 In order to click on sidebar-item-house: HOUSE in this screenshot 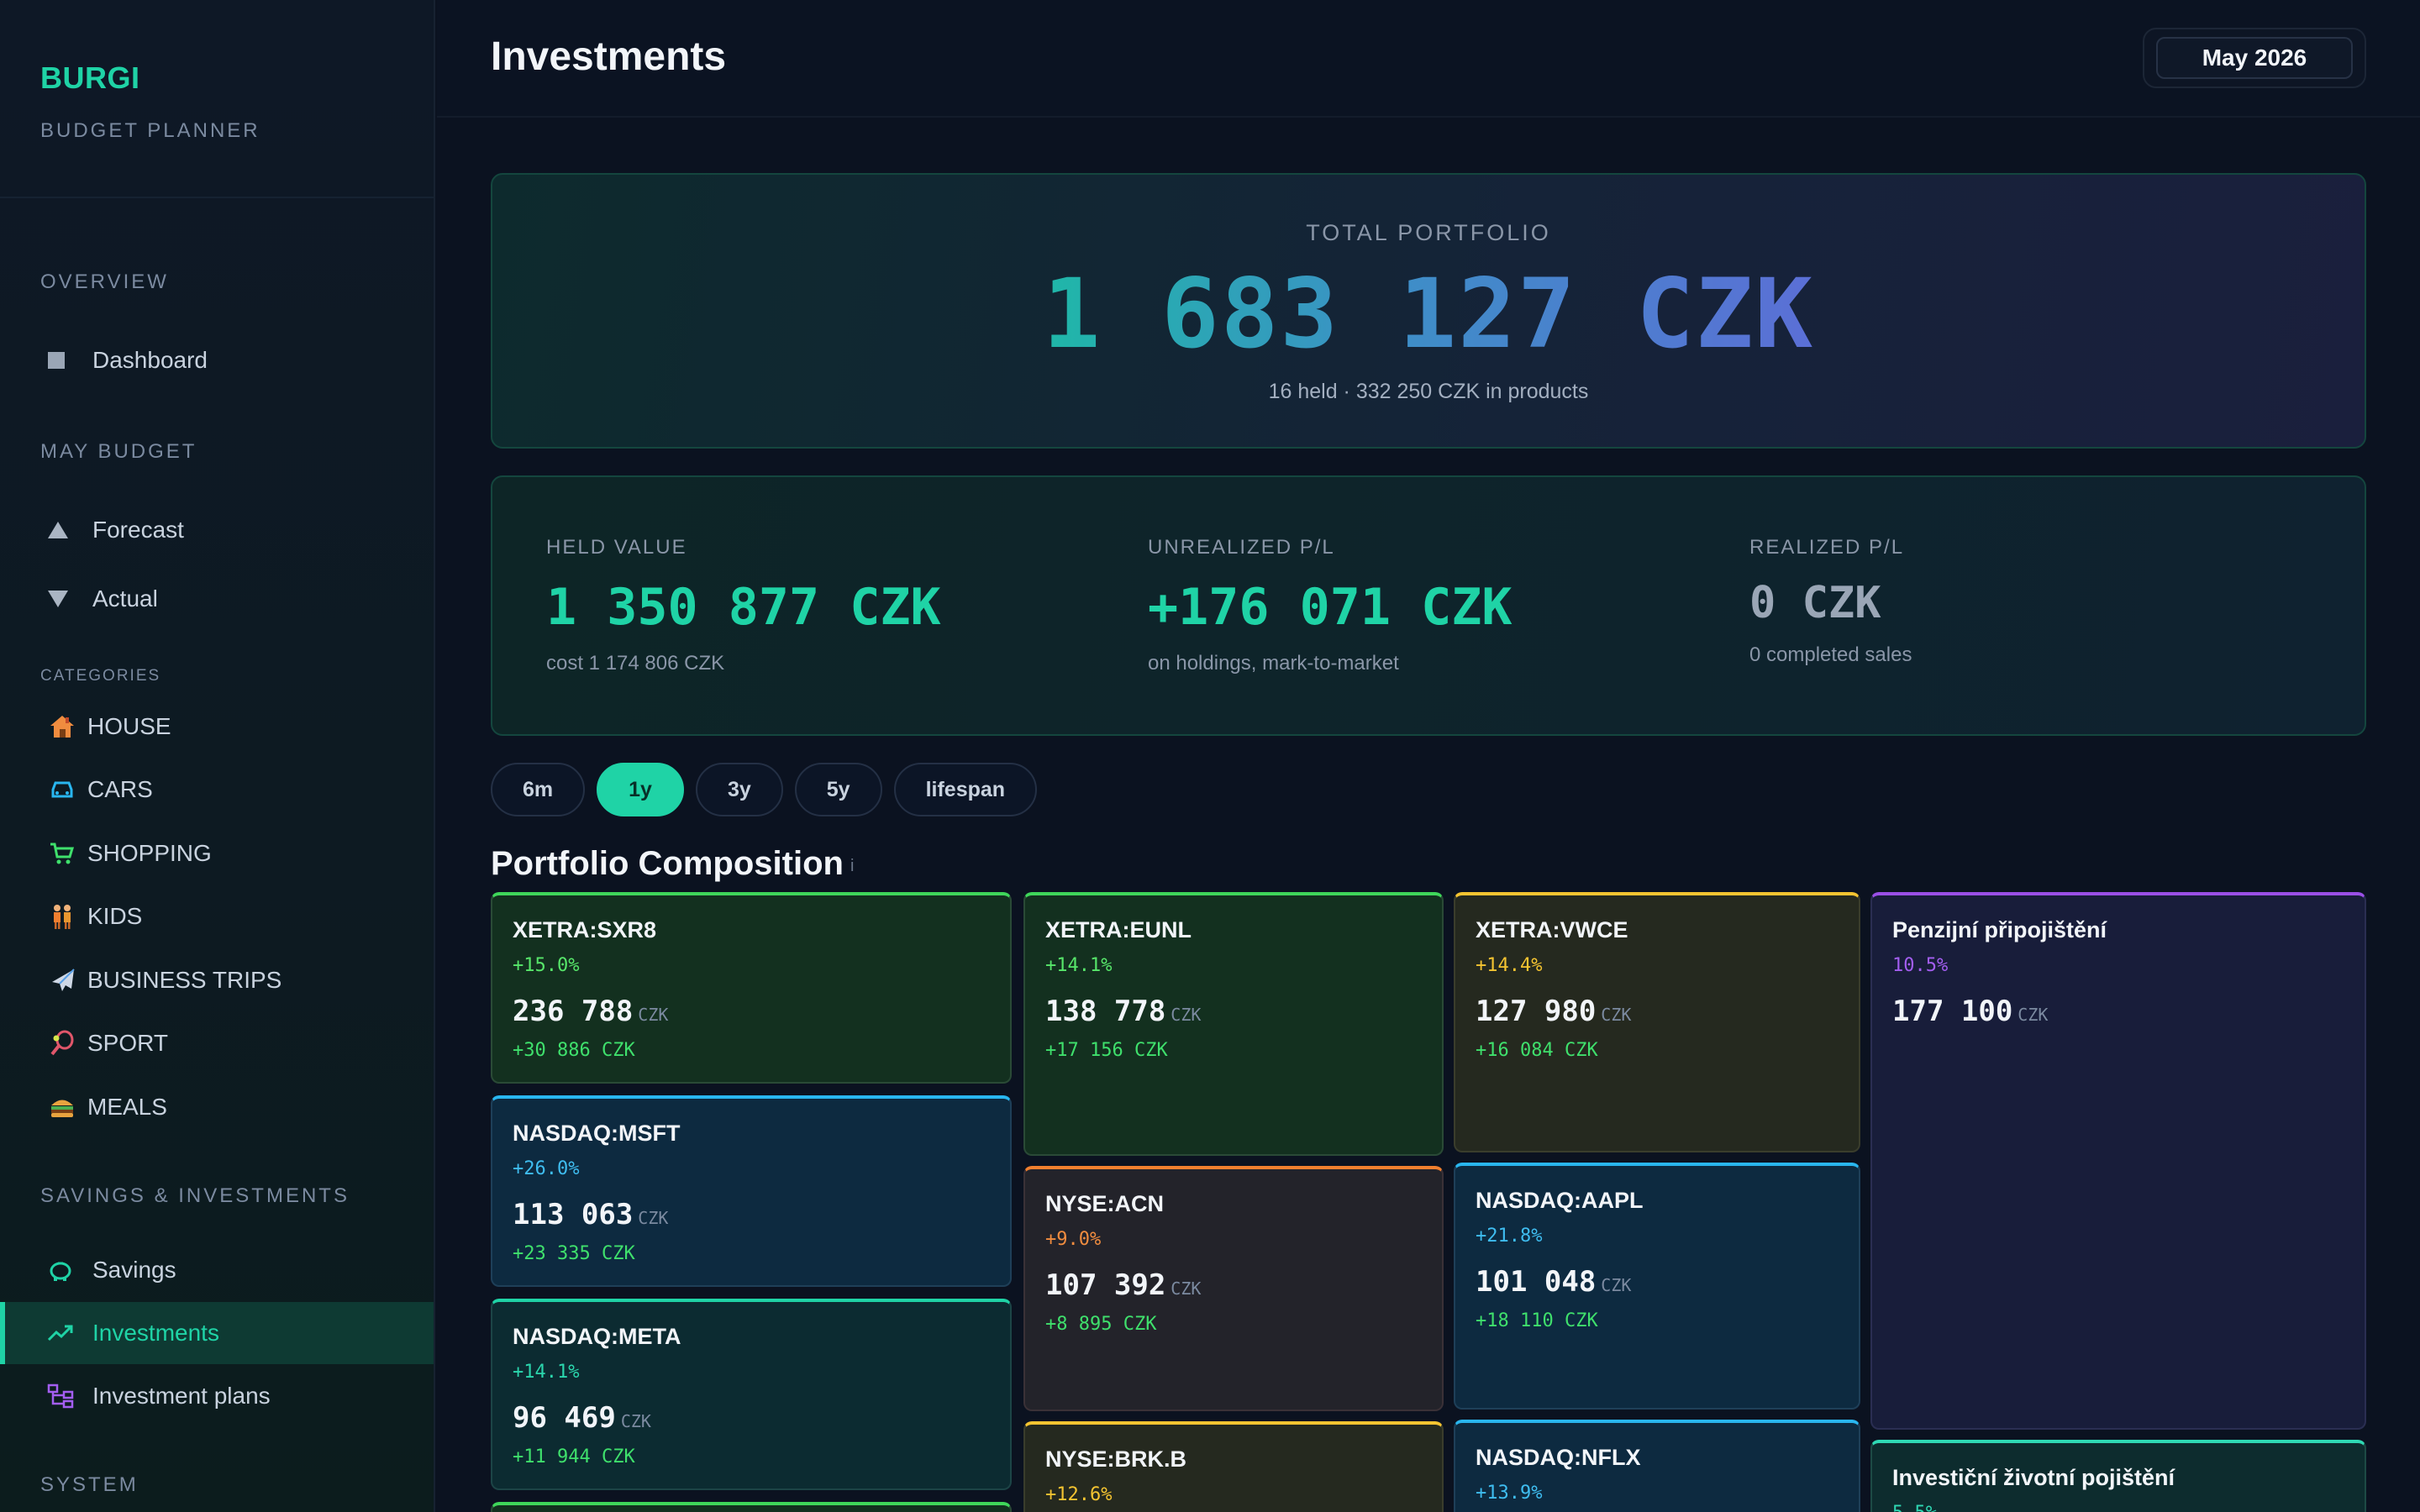, I will do `click(217, 727)`.